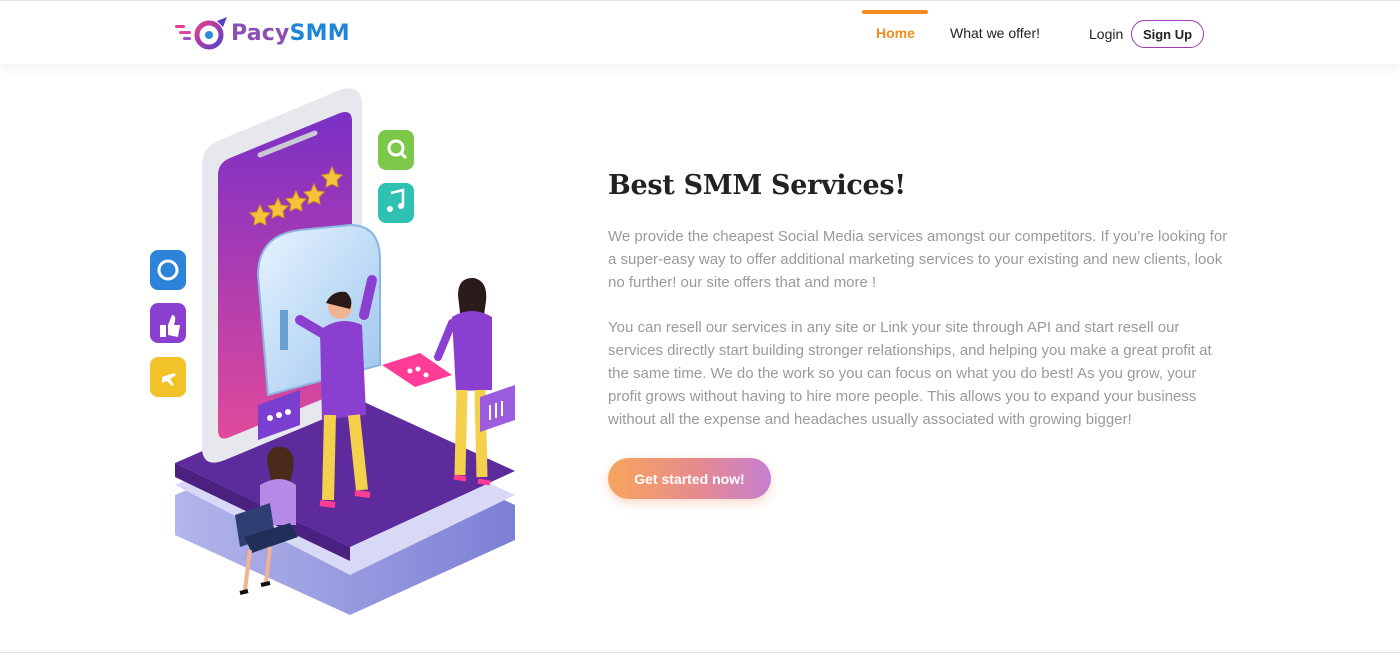 The image size is (1400, 656). Describe the element at coordinates (689, 478) in the screenshot. I see `get-started-button: Get started now!` at that location.